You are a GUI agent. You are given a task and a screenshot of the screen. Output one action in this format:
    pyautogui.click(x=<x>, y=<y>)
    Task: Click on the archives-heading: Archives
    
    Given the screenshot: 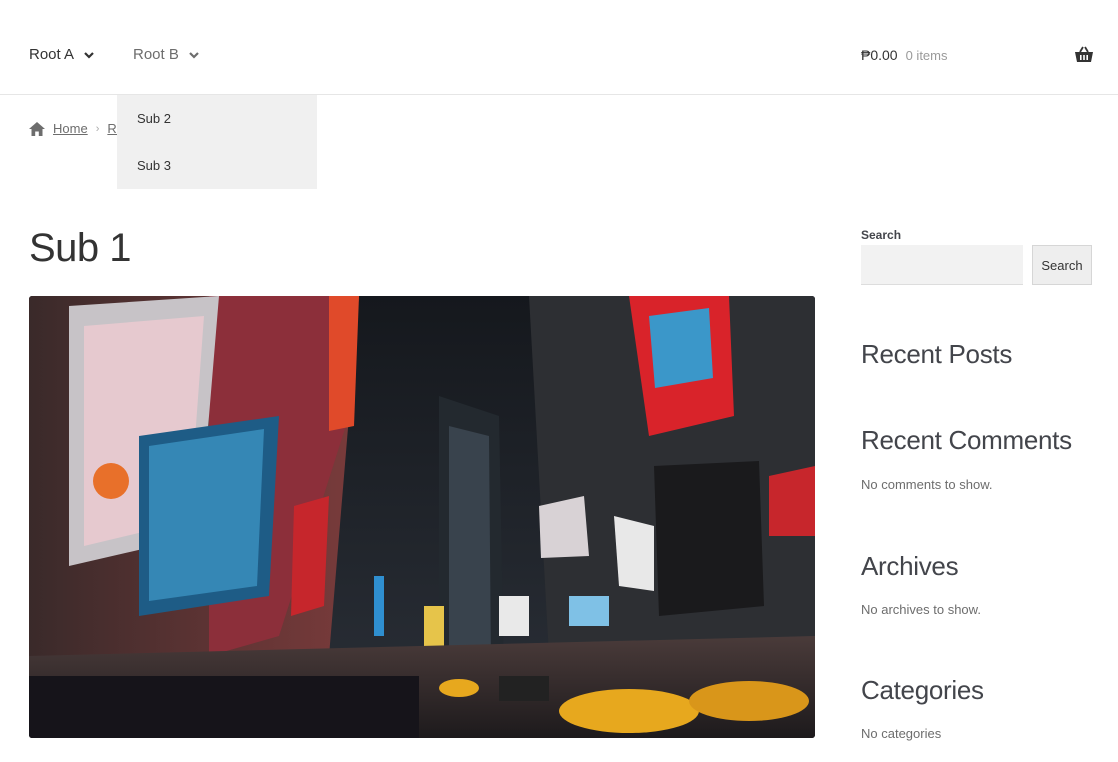 What is the action you would take?
    pyautogui.click(x=910, y=566)
    